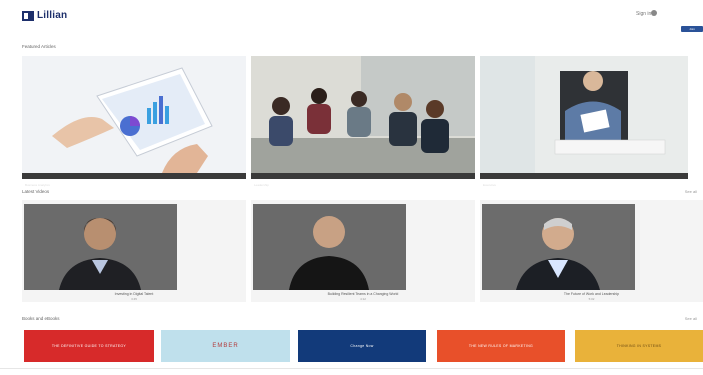  Describe the element at coordinates (351, 368) in the screenshot. I see `bottom-divider` at that location.